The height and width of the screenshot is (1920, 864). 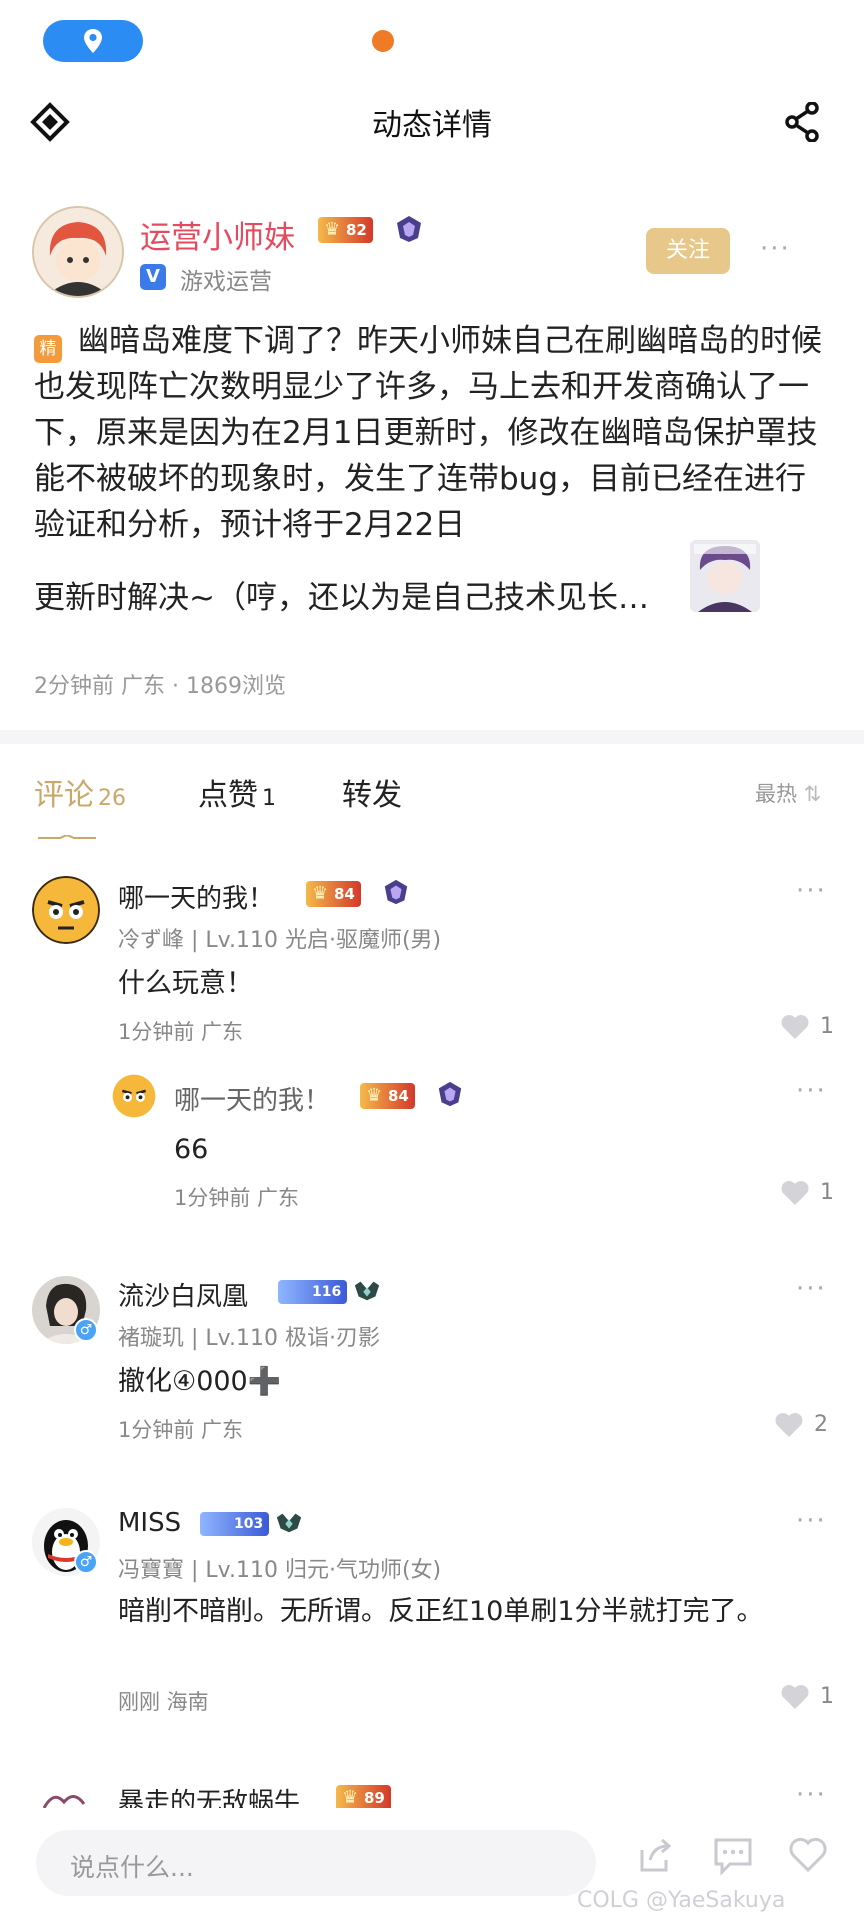 What do you see at coordinates (812, 794) in the screenshot?
I see `sort-arrows-icon: ⇅` at bounding box center [812, 794].